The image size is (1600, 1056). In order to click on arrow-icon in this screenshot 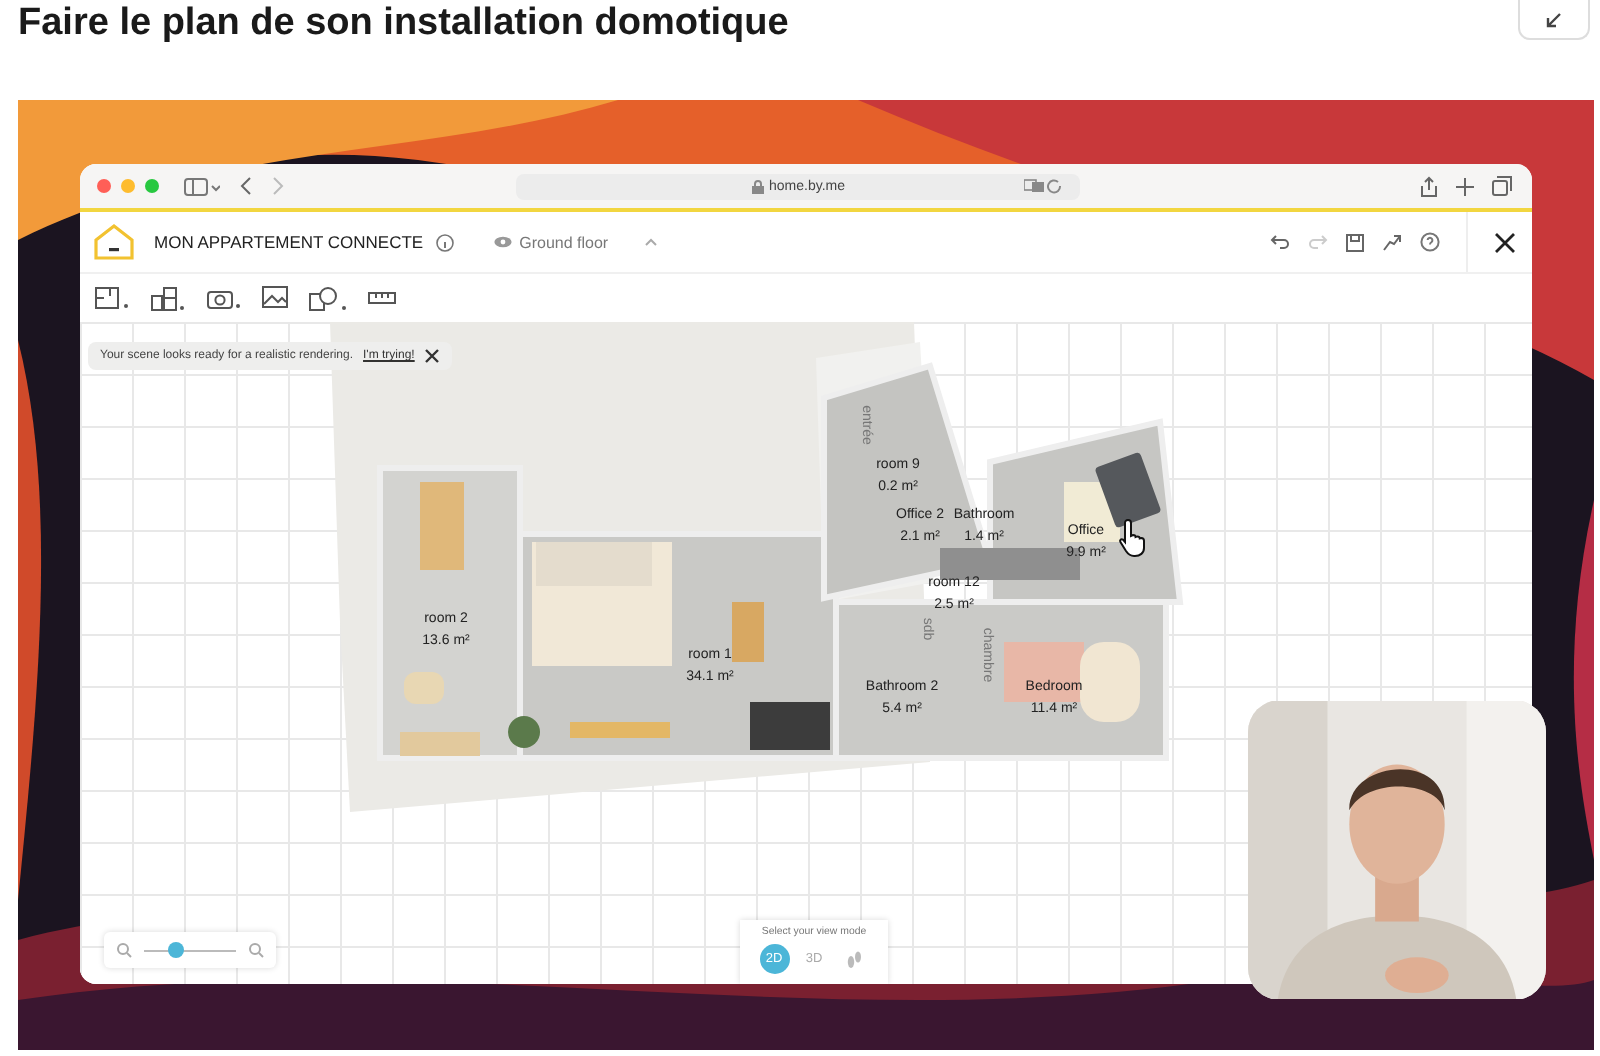, I will do `click(1554, 20)`.